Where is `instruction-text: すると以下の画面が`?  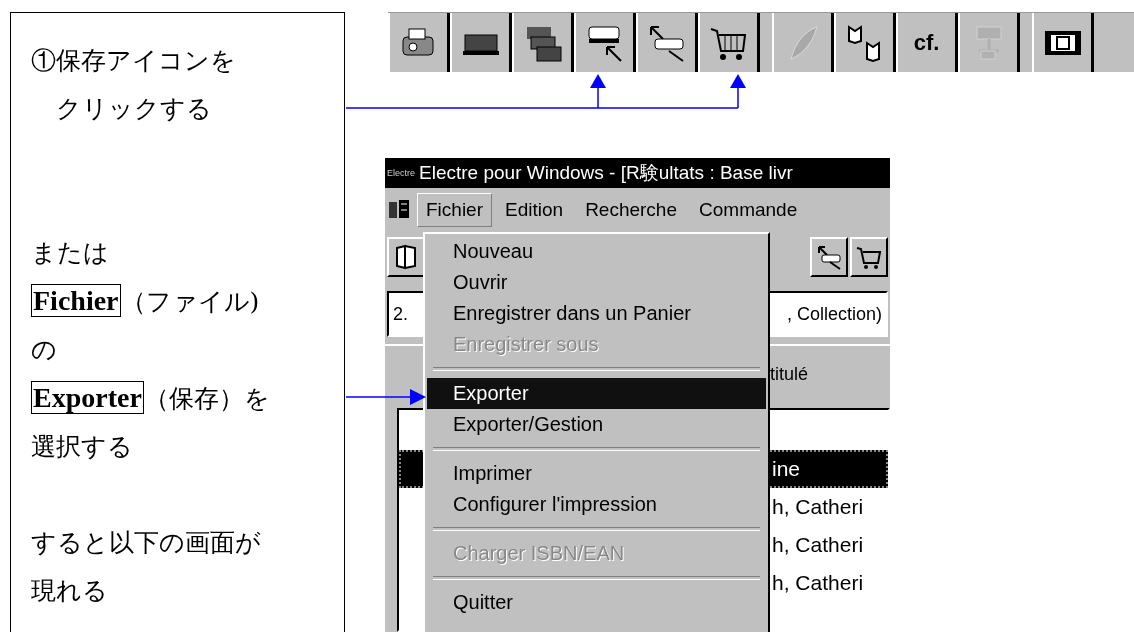
instruction-text: すると以下の画面が is located at coordinates (146, 543).